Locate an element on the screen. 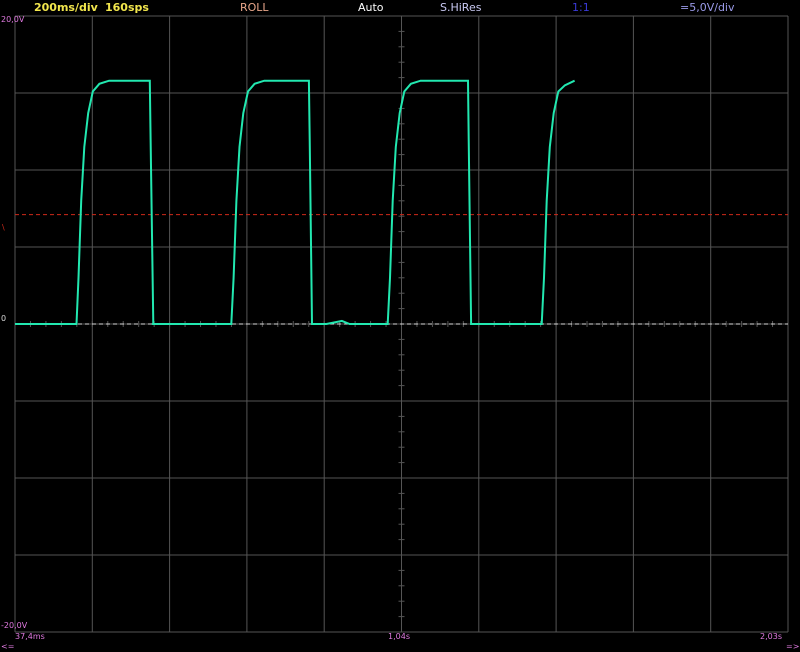 This screenshot has width=800, height=652. scroll-left-arrow: <= is located at coordinates (7, 646).